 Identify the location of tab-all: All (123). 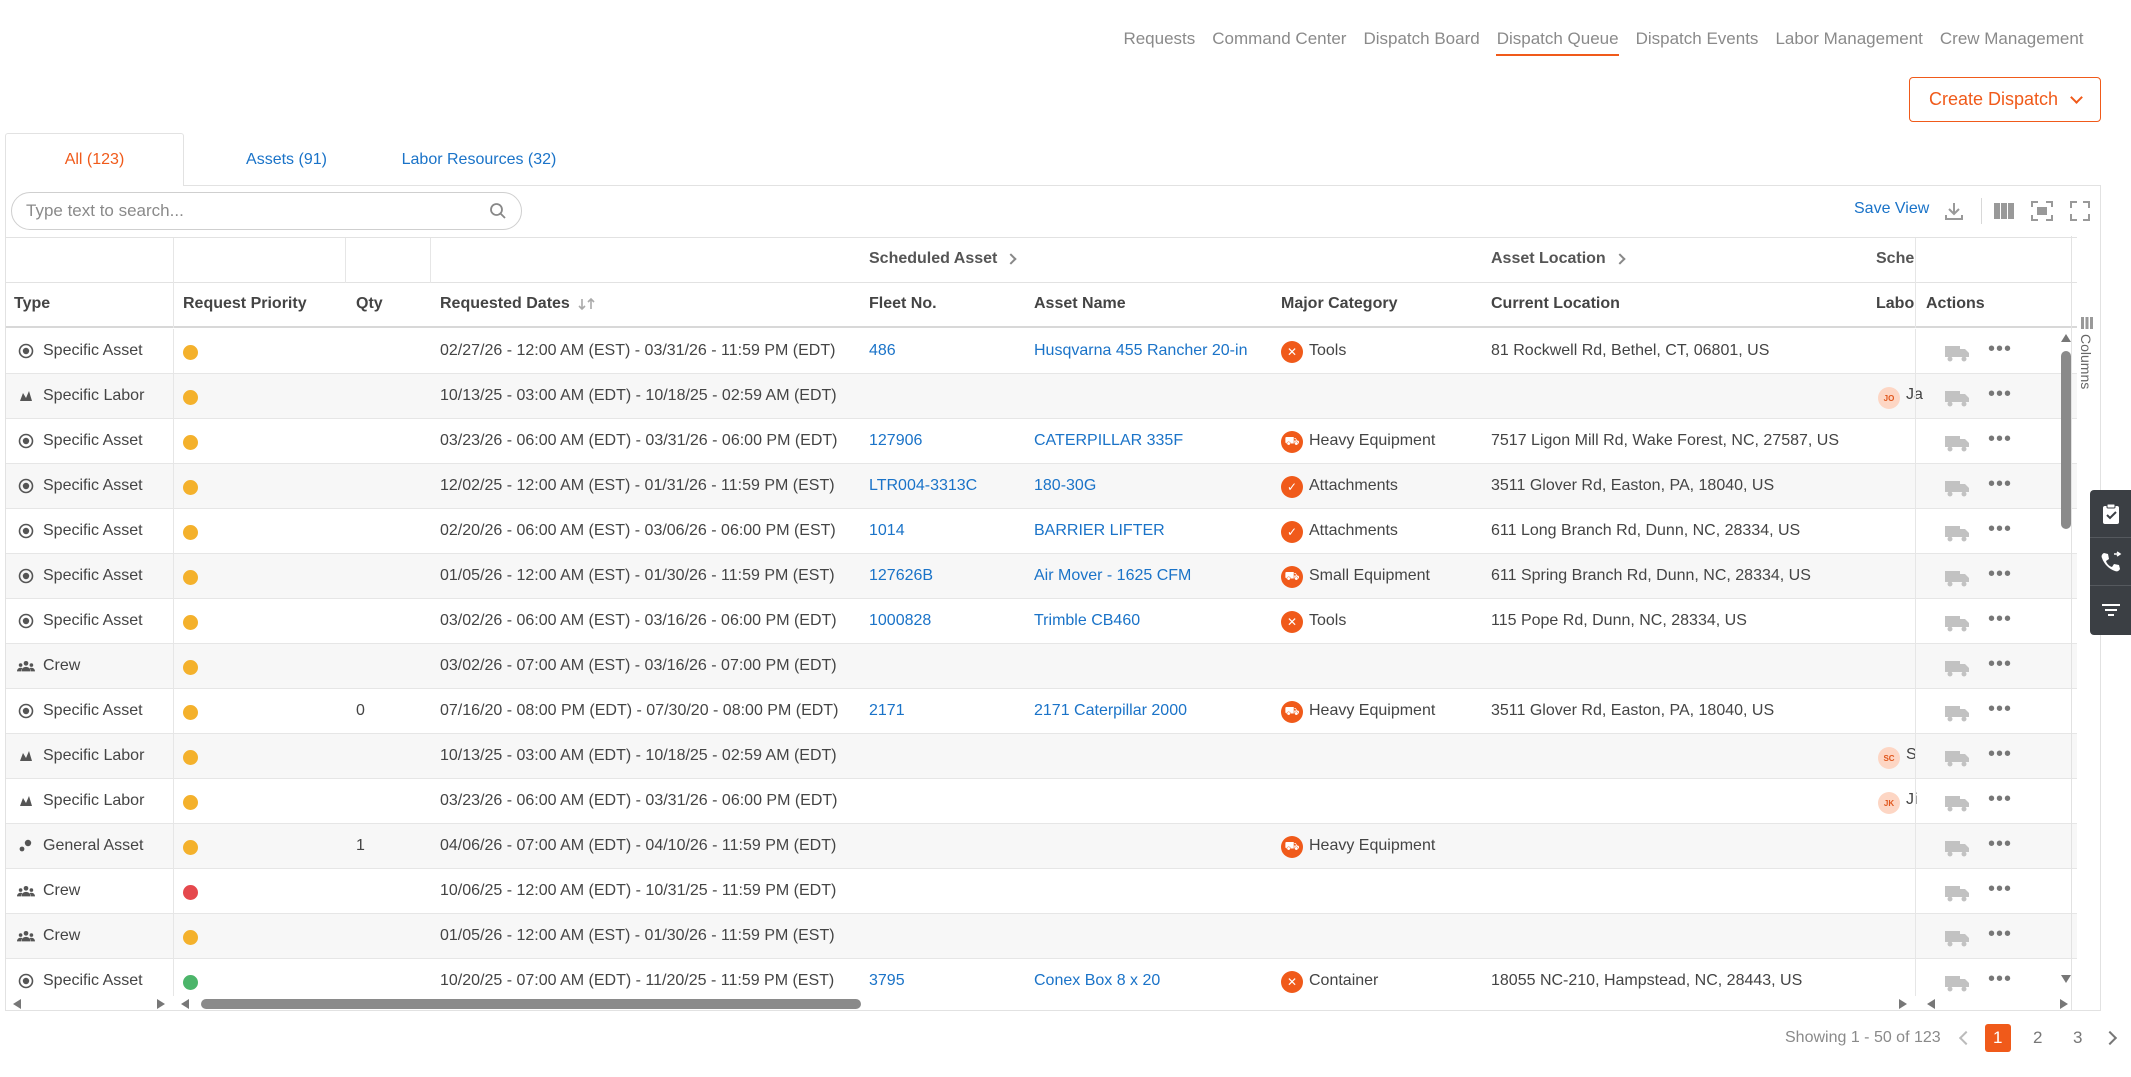
(94, 159).